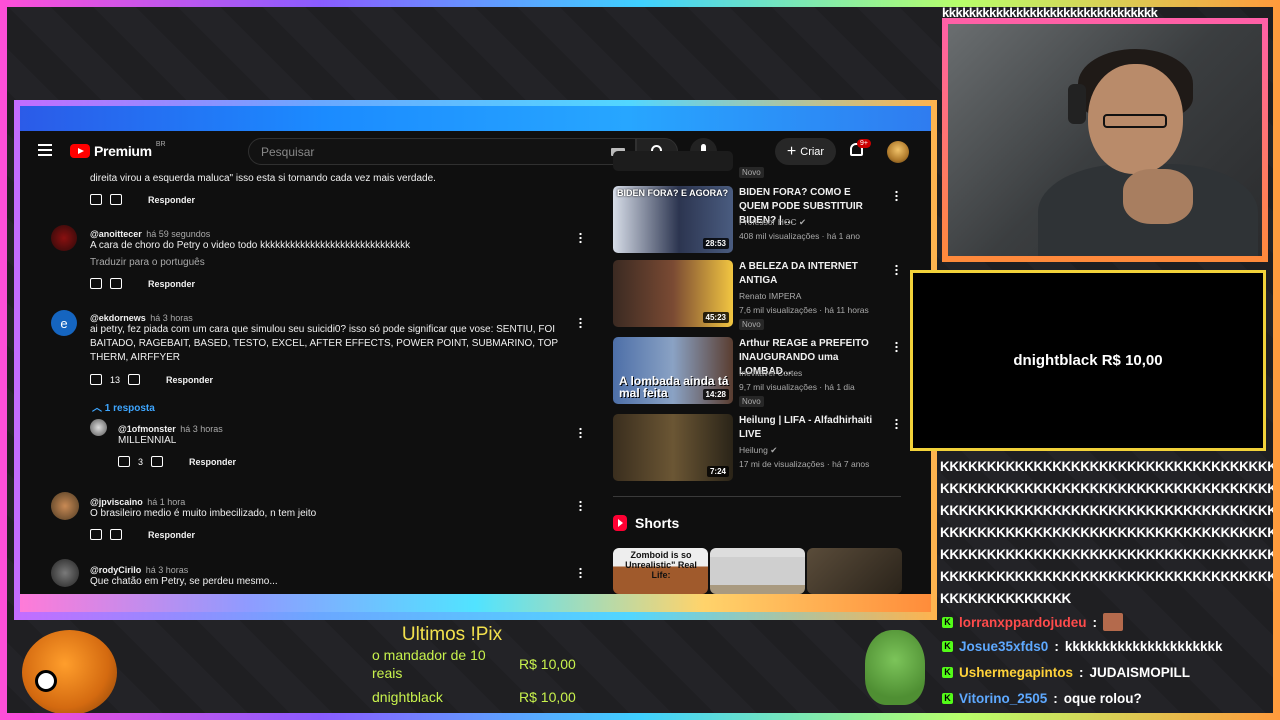 The width and height of the screenshot is (1280, 720). Describe the element at coordinates (141, 461) in the screenshot. I see `like-count: 3` at that location.